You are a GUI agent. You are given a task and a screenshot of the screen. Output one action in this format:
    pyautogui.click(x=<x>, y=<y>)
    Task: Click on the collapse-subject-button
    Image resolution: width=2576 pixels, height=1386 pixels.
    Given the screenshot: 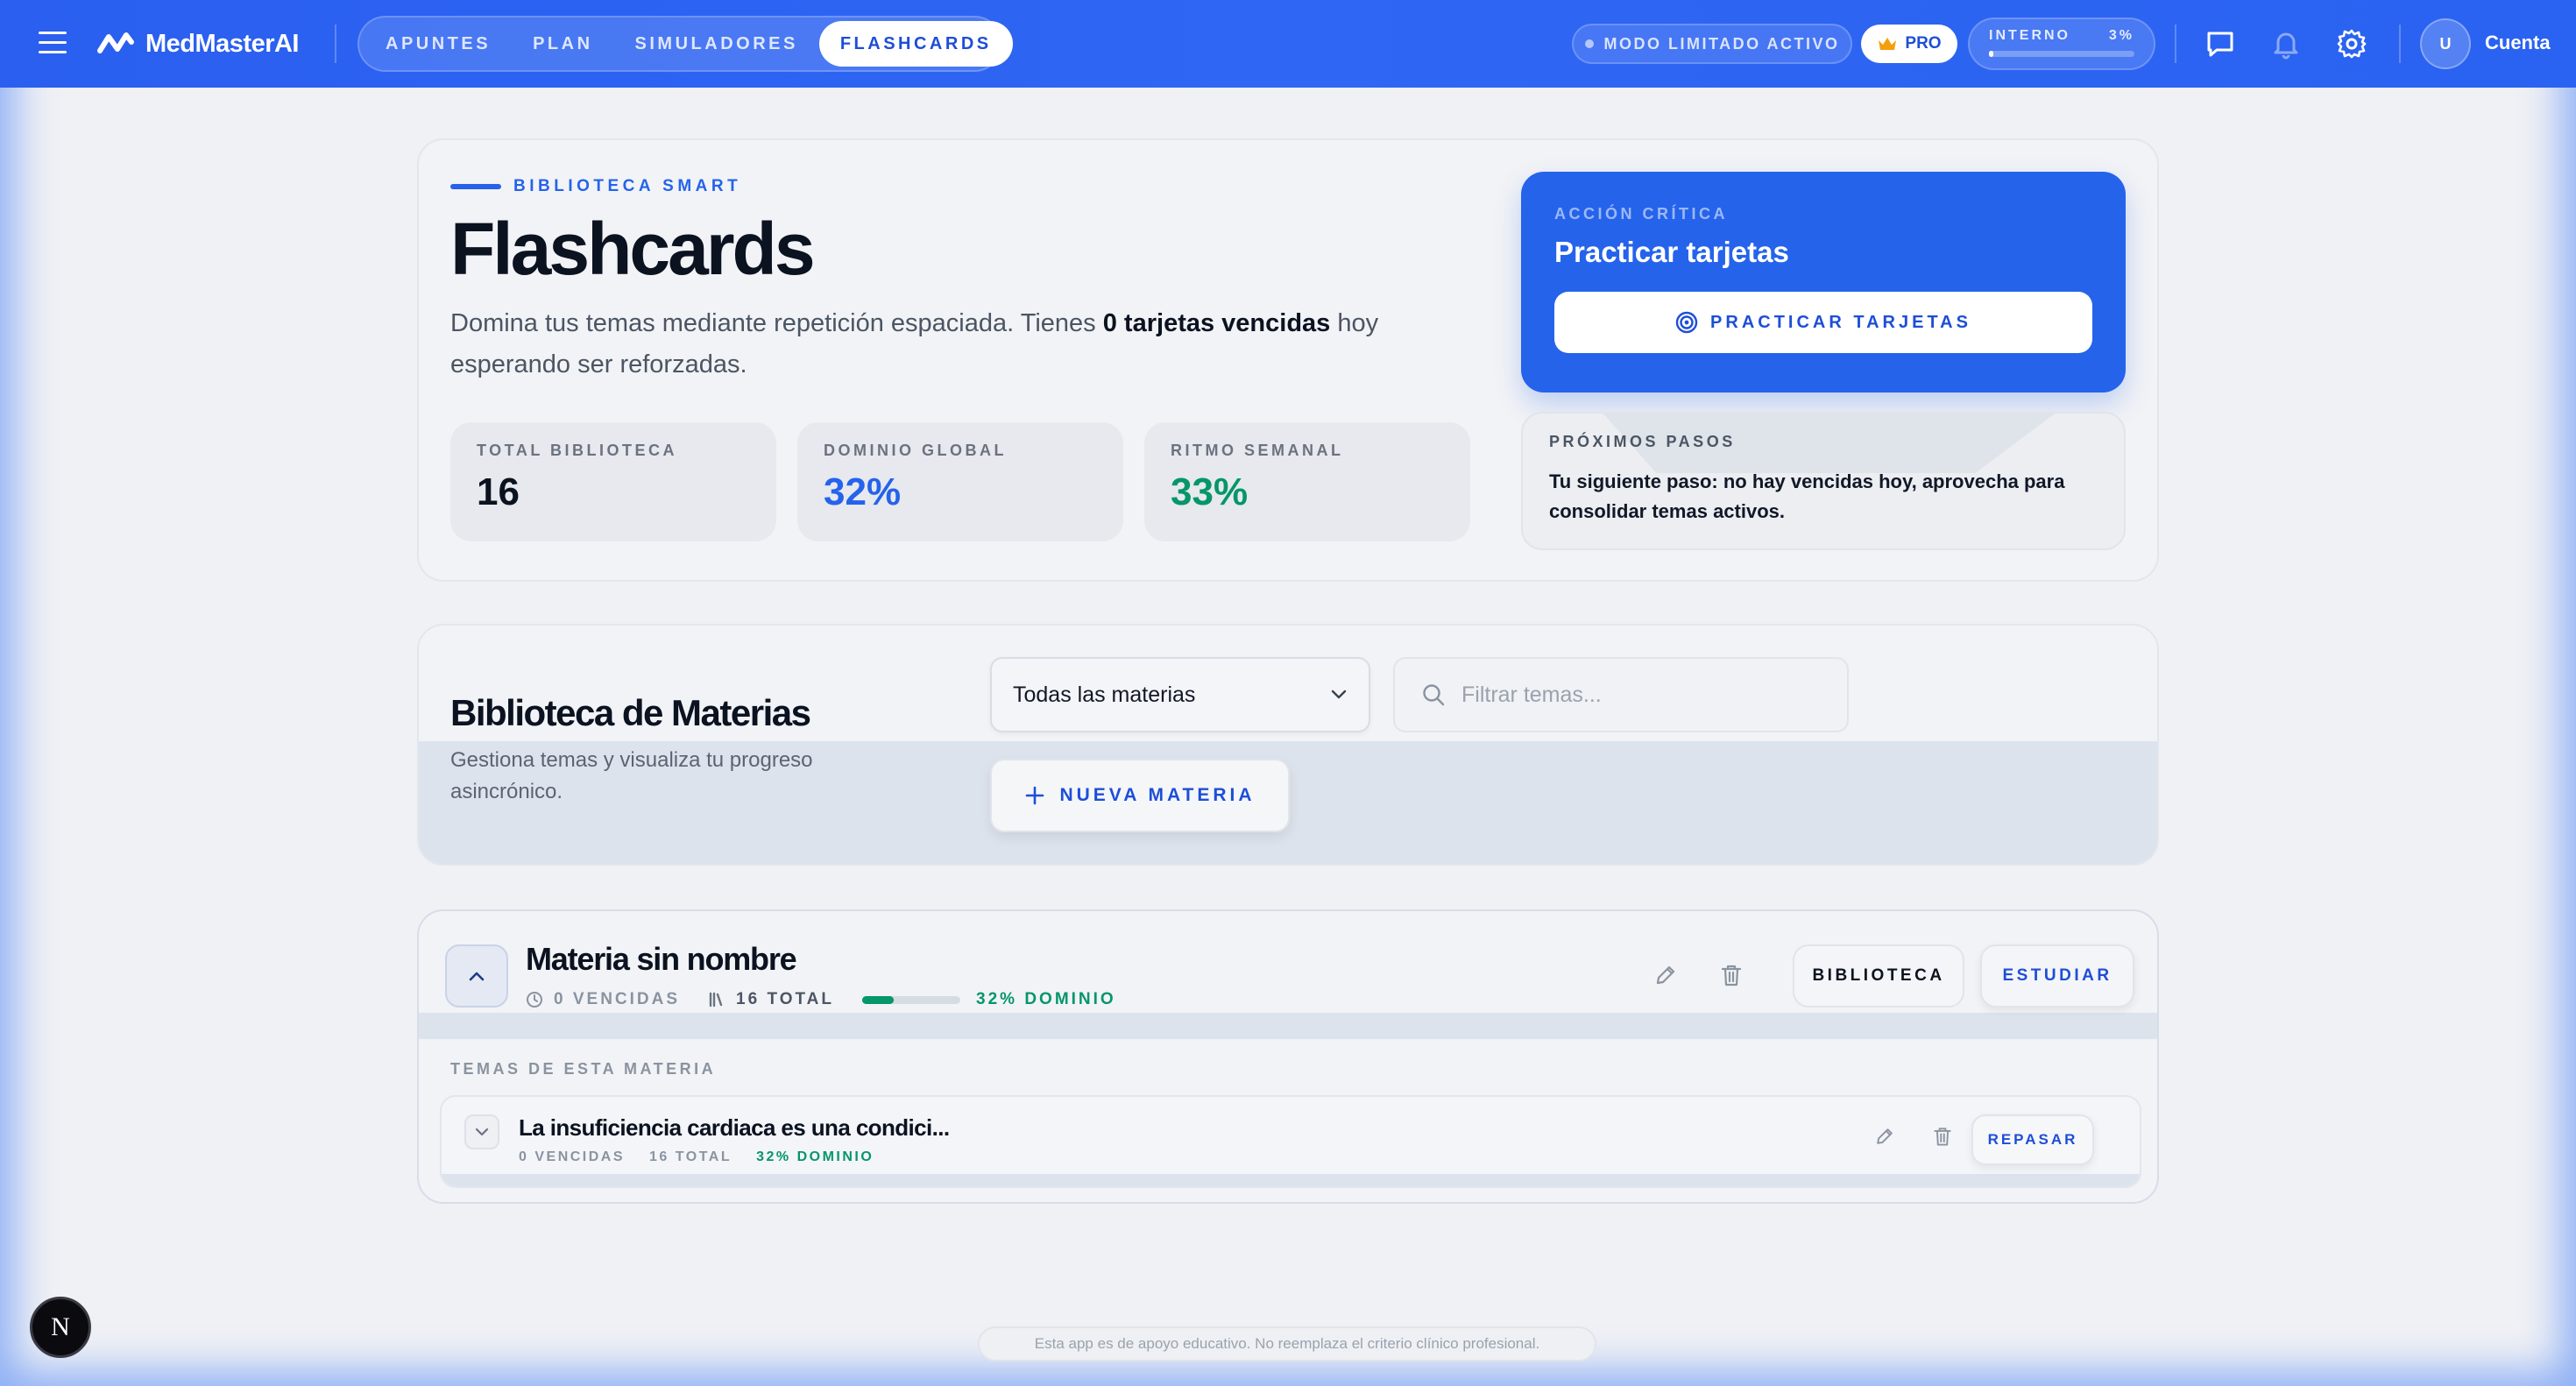 What is the action you would take?
    pyautogui.click(x=476, y=976)
    